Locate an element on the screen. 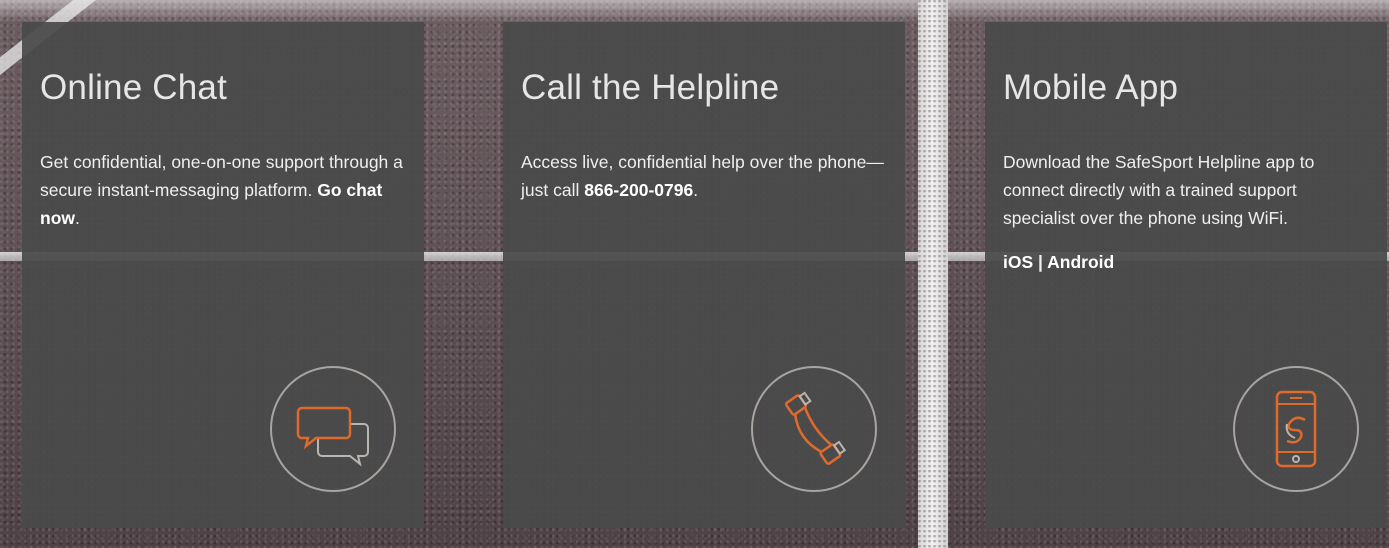 This screenshot has height=548, width=1389. card-title: Call the Helpline is located at coordinates (650, 87).